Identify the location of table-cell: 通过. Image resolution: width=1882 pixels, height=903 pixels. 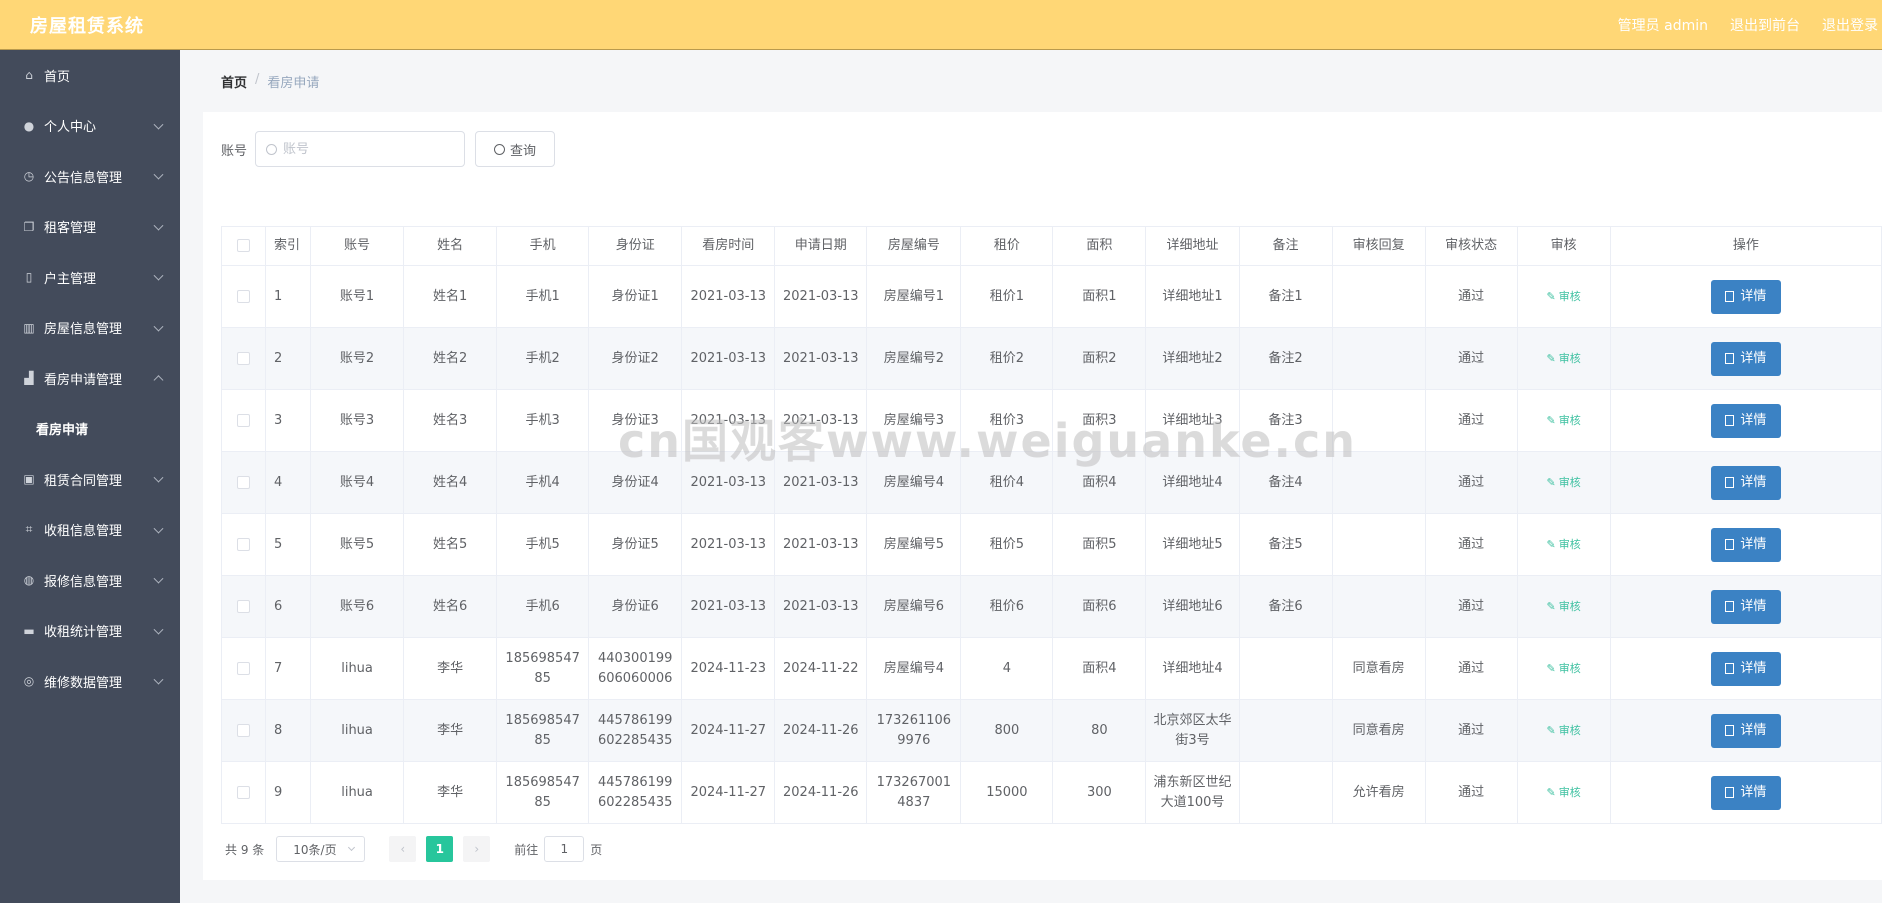
(1471, 730).